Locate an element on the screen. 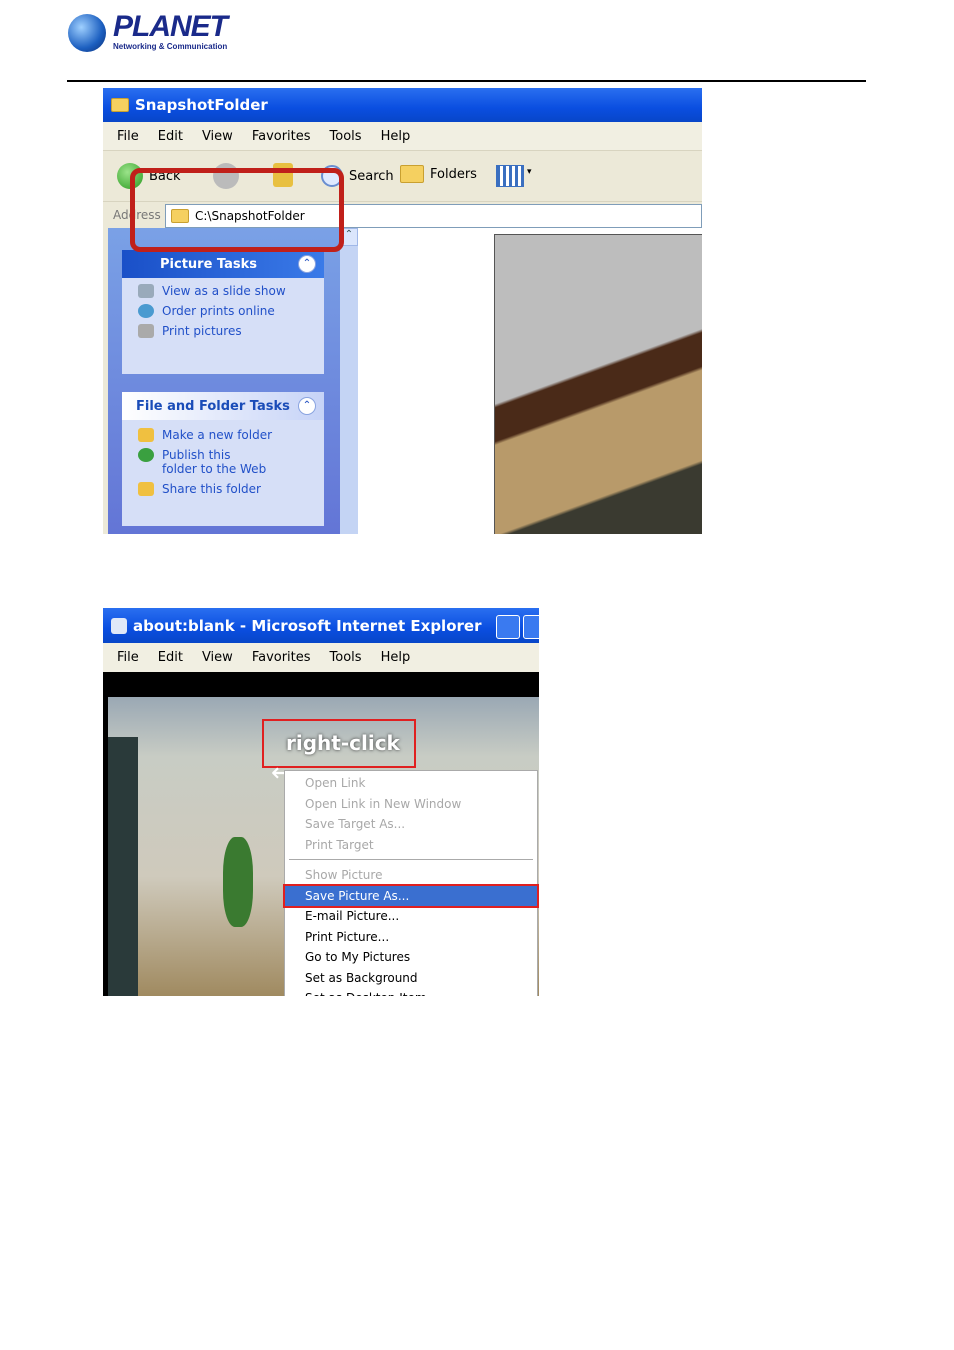 This screenshot has height=1350, width=954. views-icon is located at coordinates (510, 176).